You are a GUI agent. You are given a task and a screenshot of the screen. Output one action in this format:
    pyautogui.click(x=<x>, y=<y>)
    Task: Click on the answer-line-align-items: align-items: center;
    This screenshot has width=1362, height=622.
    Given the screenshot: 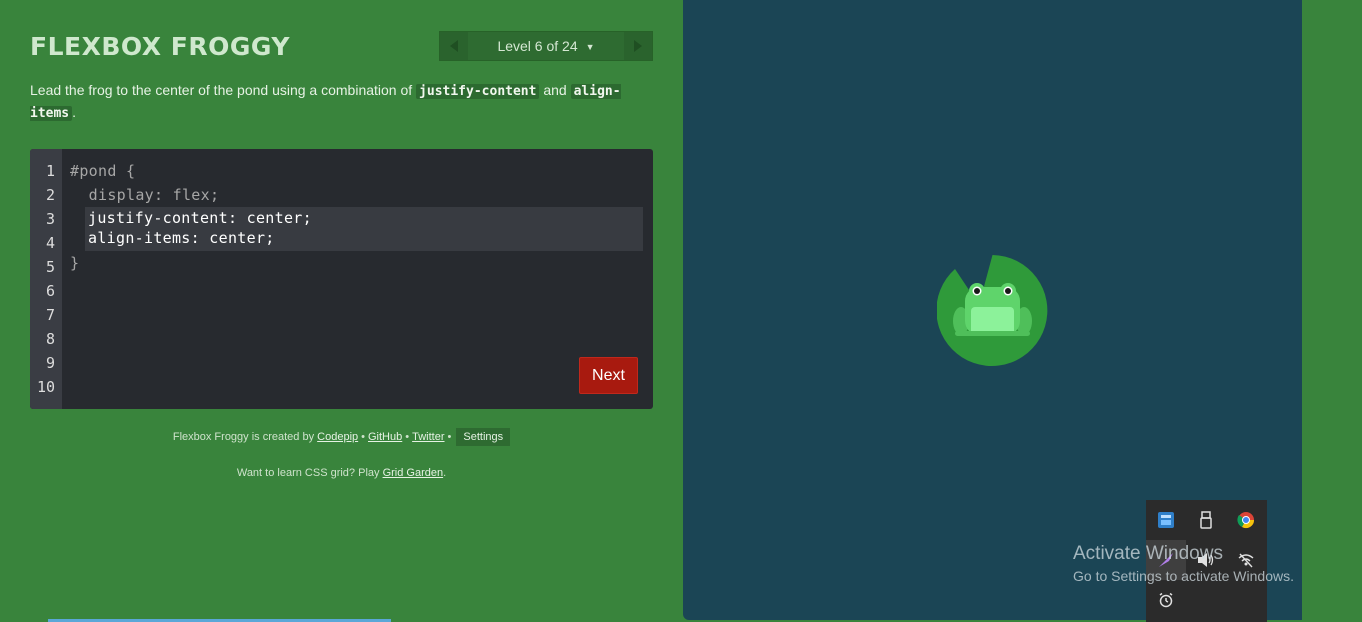 What is the action you would take?
    pyautogui.click(x=181, y=238)
    